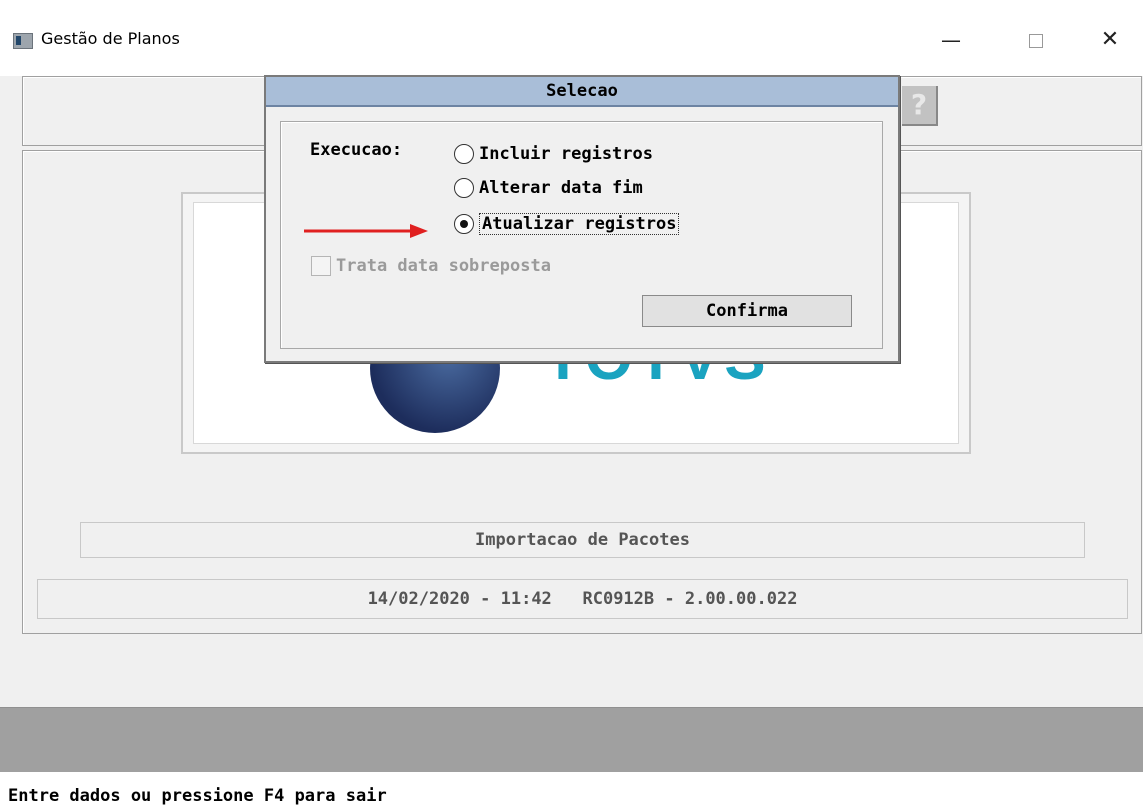 Image resolution: width=1143 pixels, height=808 pixels. I want to click on radio-incluir-registros: Incluir registros, so click(553, 154).